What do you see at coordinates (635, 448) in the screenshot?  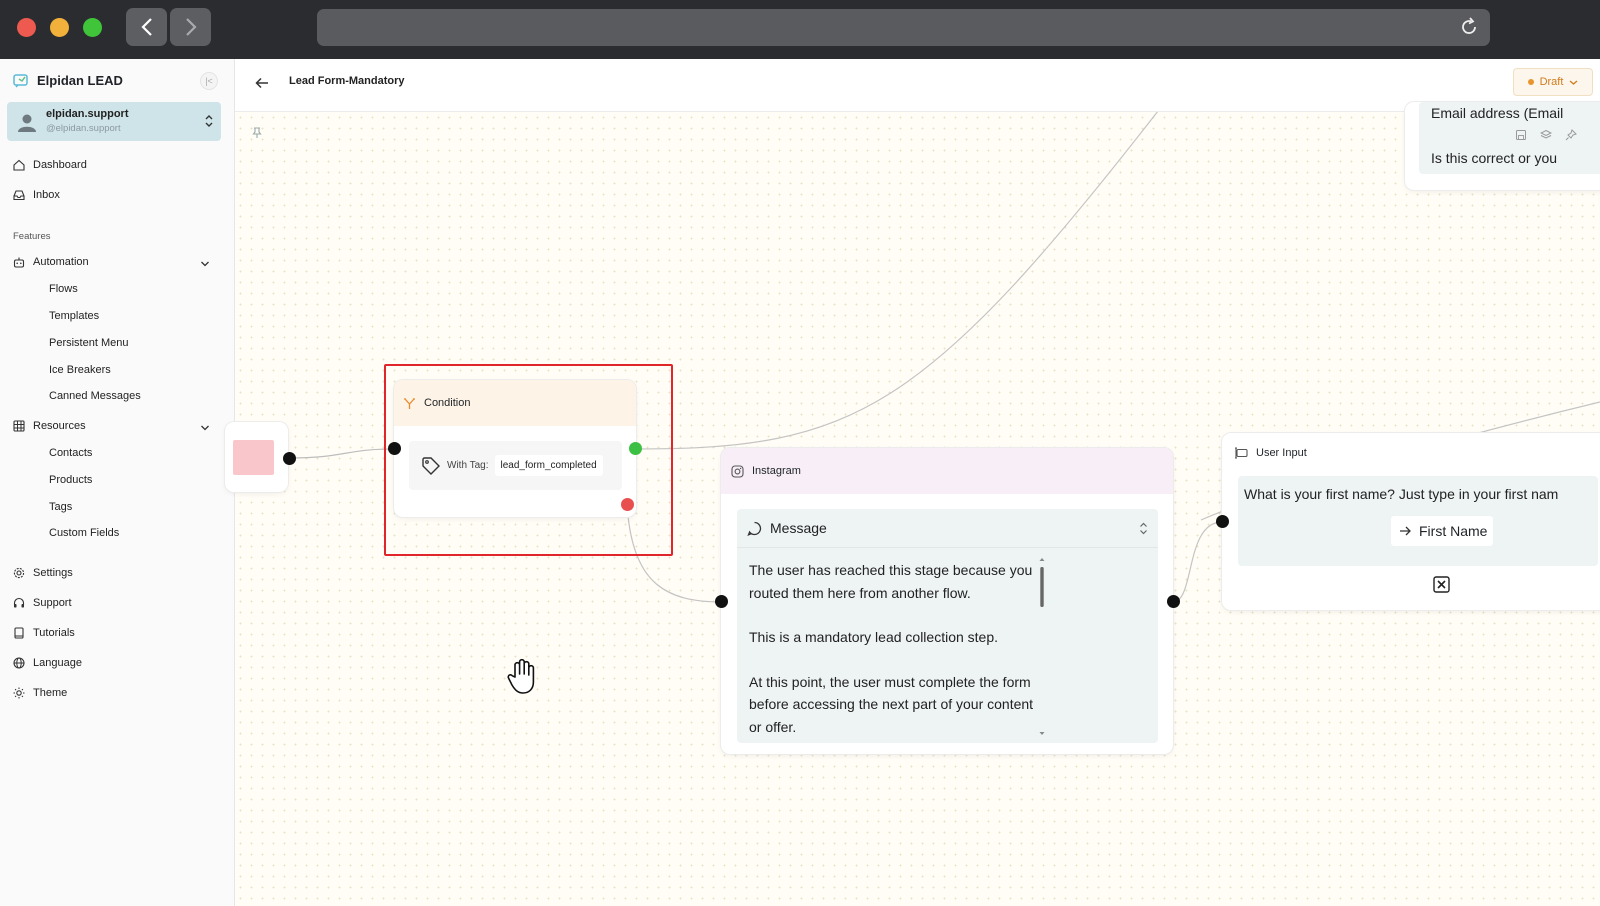 I see `condition-true-port` at bounding box center [635, 448].